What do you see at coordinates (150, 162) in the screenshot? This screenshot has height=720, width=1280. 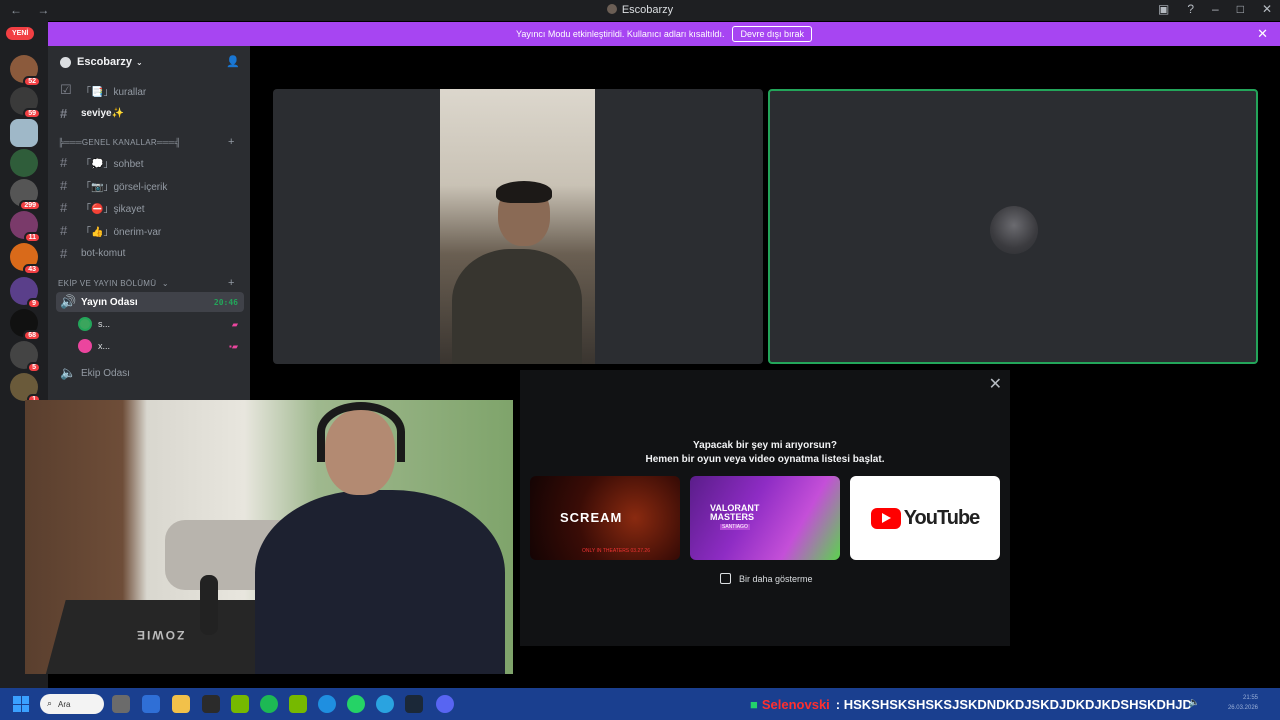 I see `channel-sohbet: # 「💭」sohbet` at bounding box center [150, 162].